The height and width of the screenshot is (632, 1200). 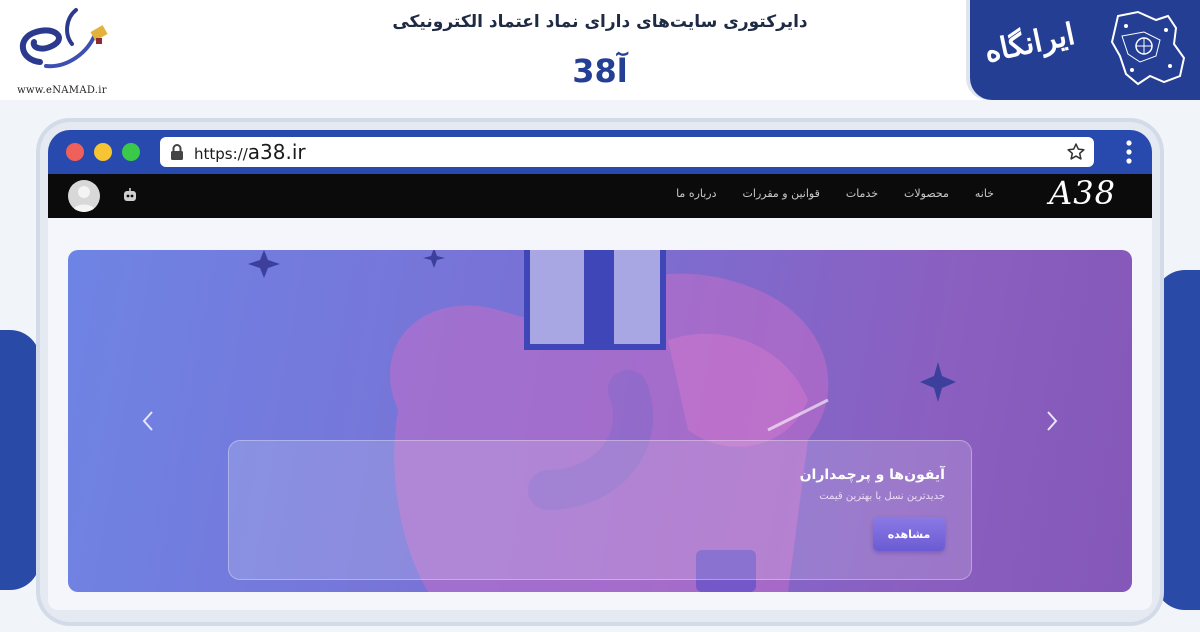 I want to click on site-logo: A38, so click(x=1082, y=193).